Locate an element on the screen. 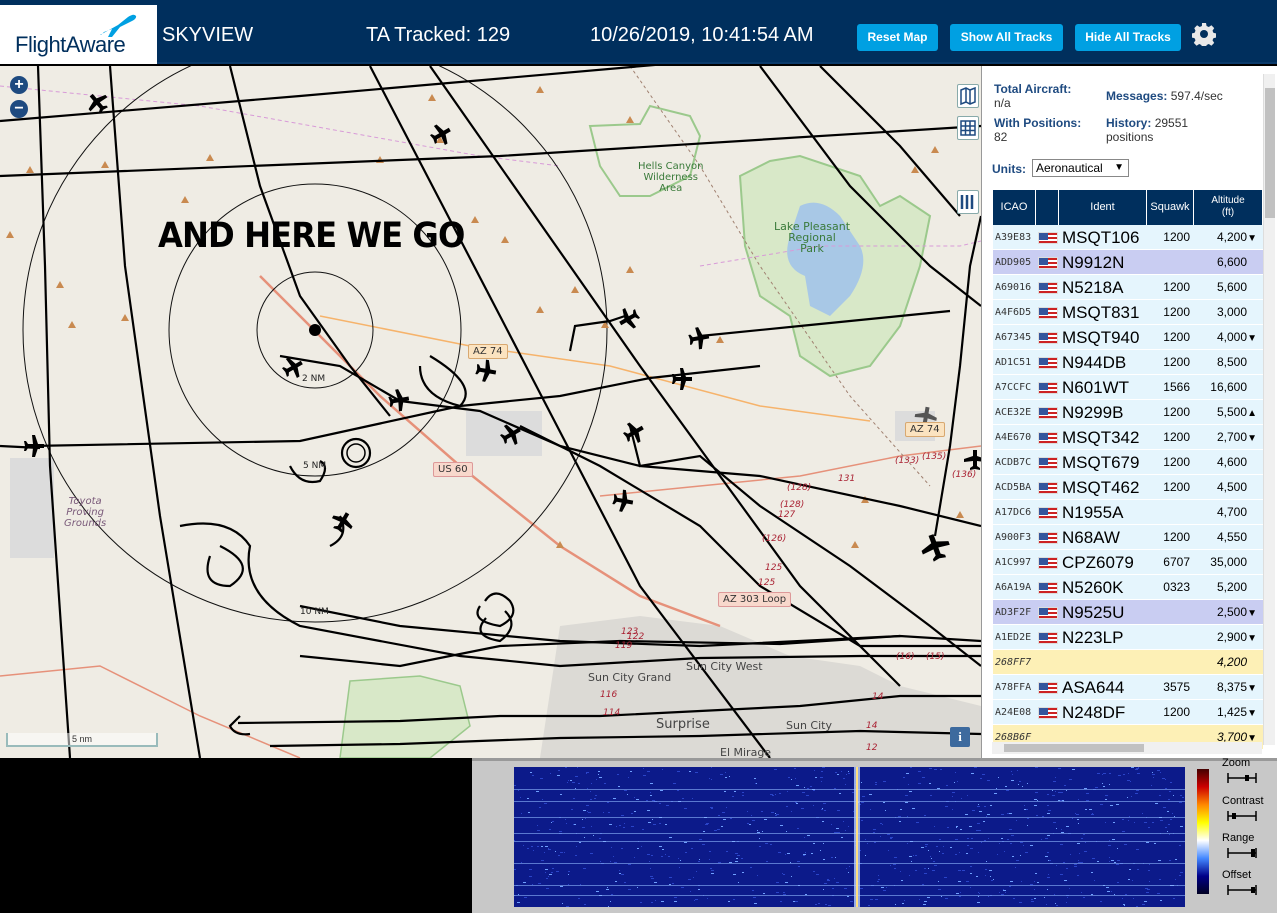 The width and height of the screenshot is (1277, 913). stat-label: With Positions: is located at coordinates (1038, 123).